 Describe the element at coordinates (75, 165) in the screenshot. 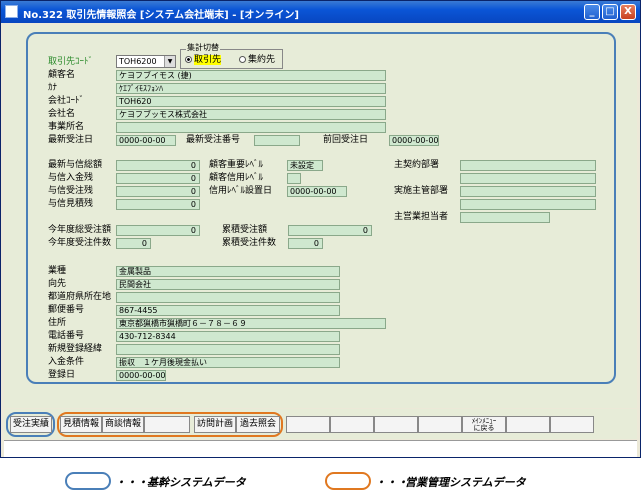

I see `credit-total-label: 最新与信総額` at that location.